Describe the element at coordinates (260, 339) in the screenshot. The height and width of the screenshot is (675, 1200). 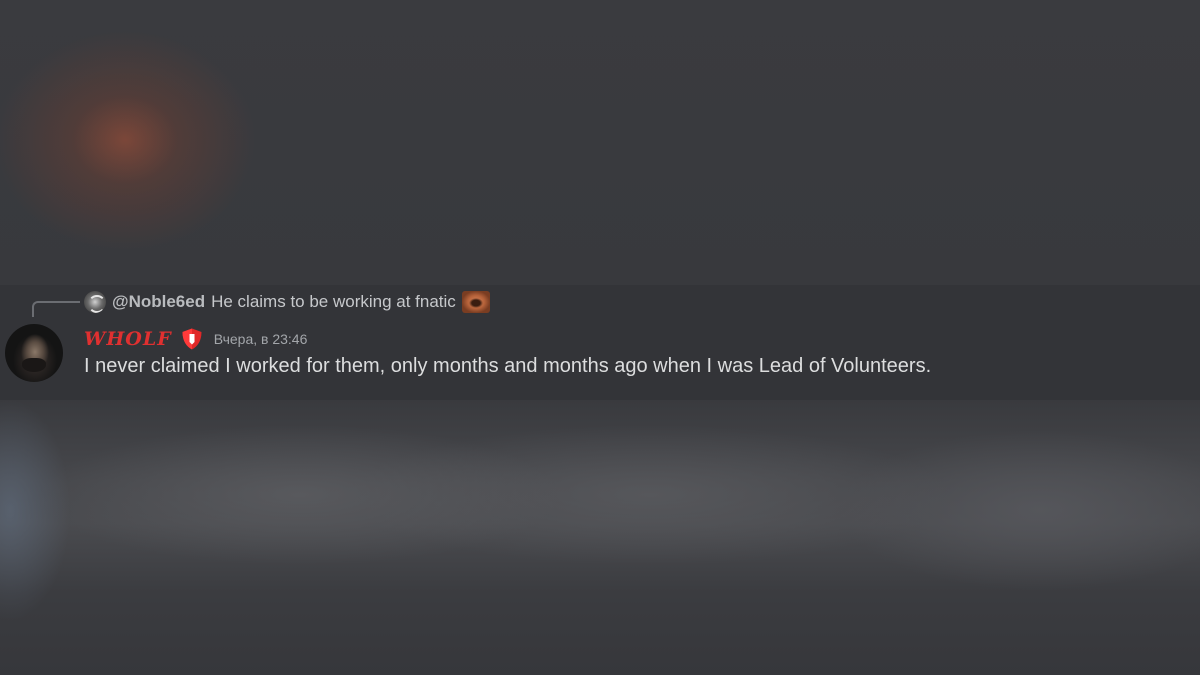
I see `message-timestamp: Вчера, в 23:46` at that location.